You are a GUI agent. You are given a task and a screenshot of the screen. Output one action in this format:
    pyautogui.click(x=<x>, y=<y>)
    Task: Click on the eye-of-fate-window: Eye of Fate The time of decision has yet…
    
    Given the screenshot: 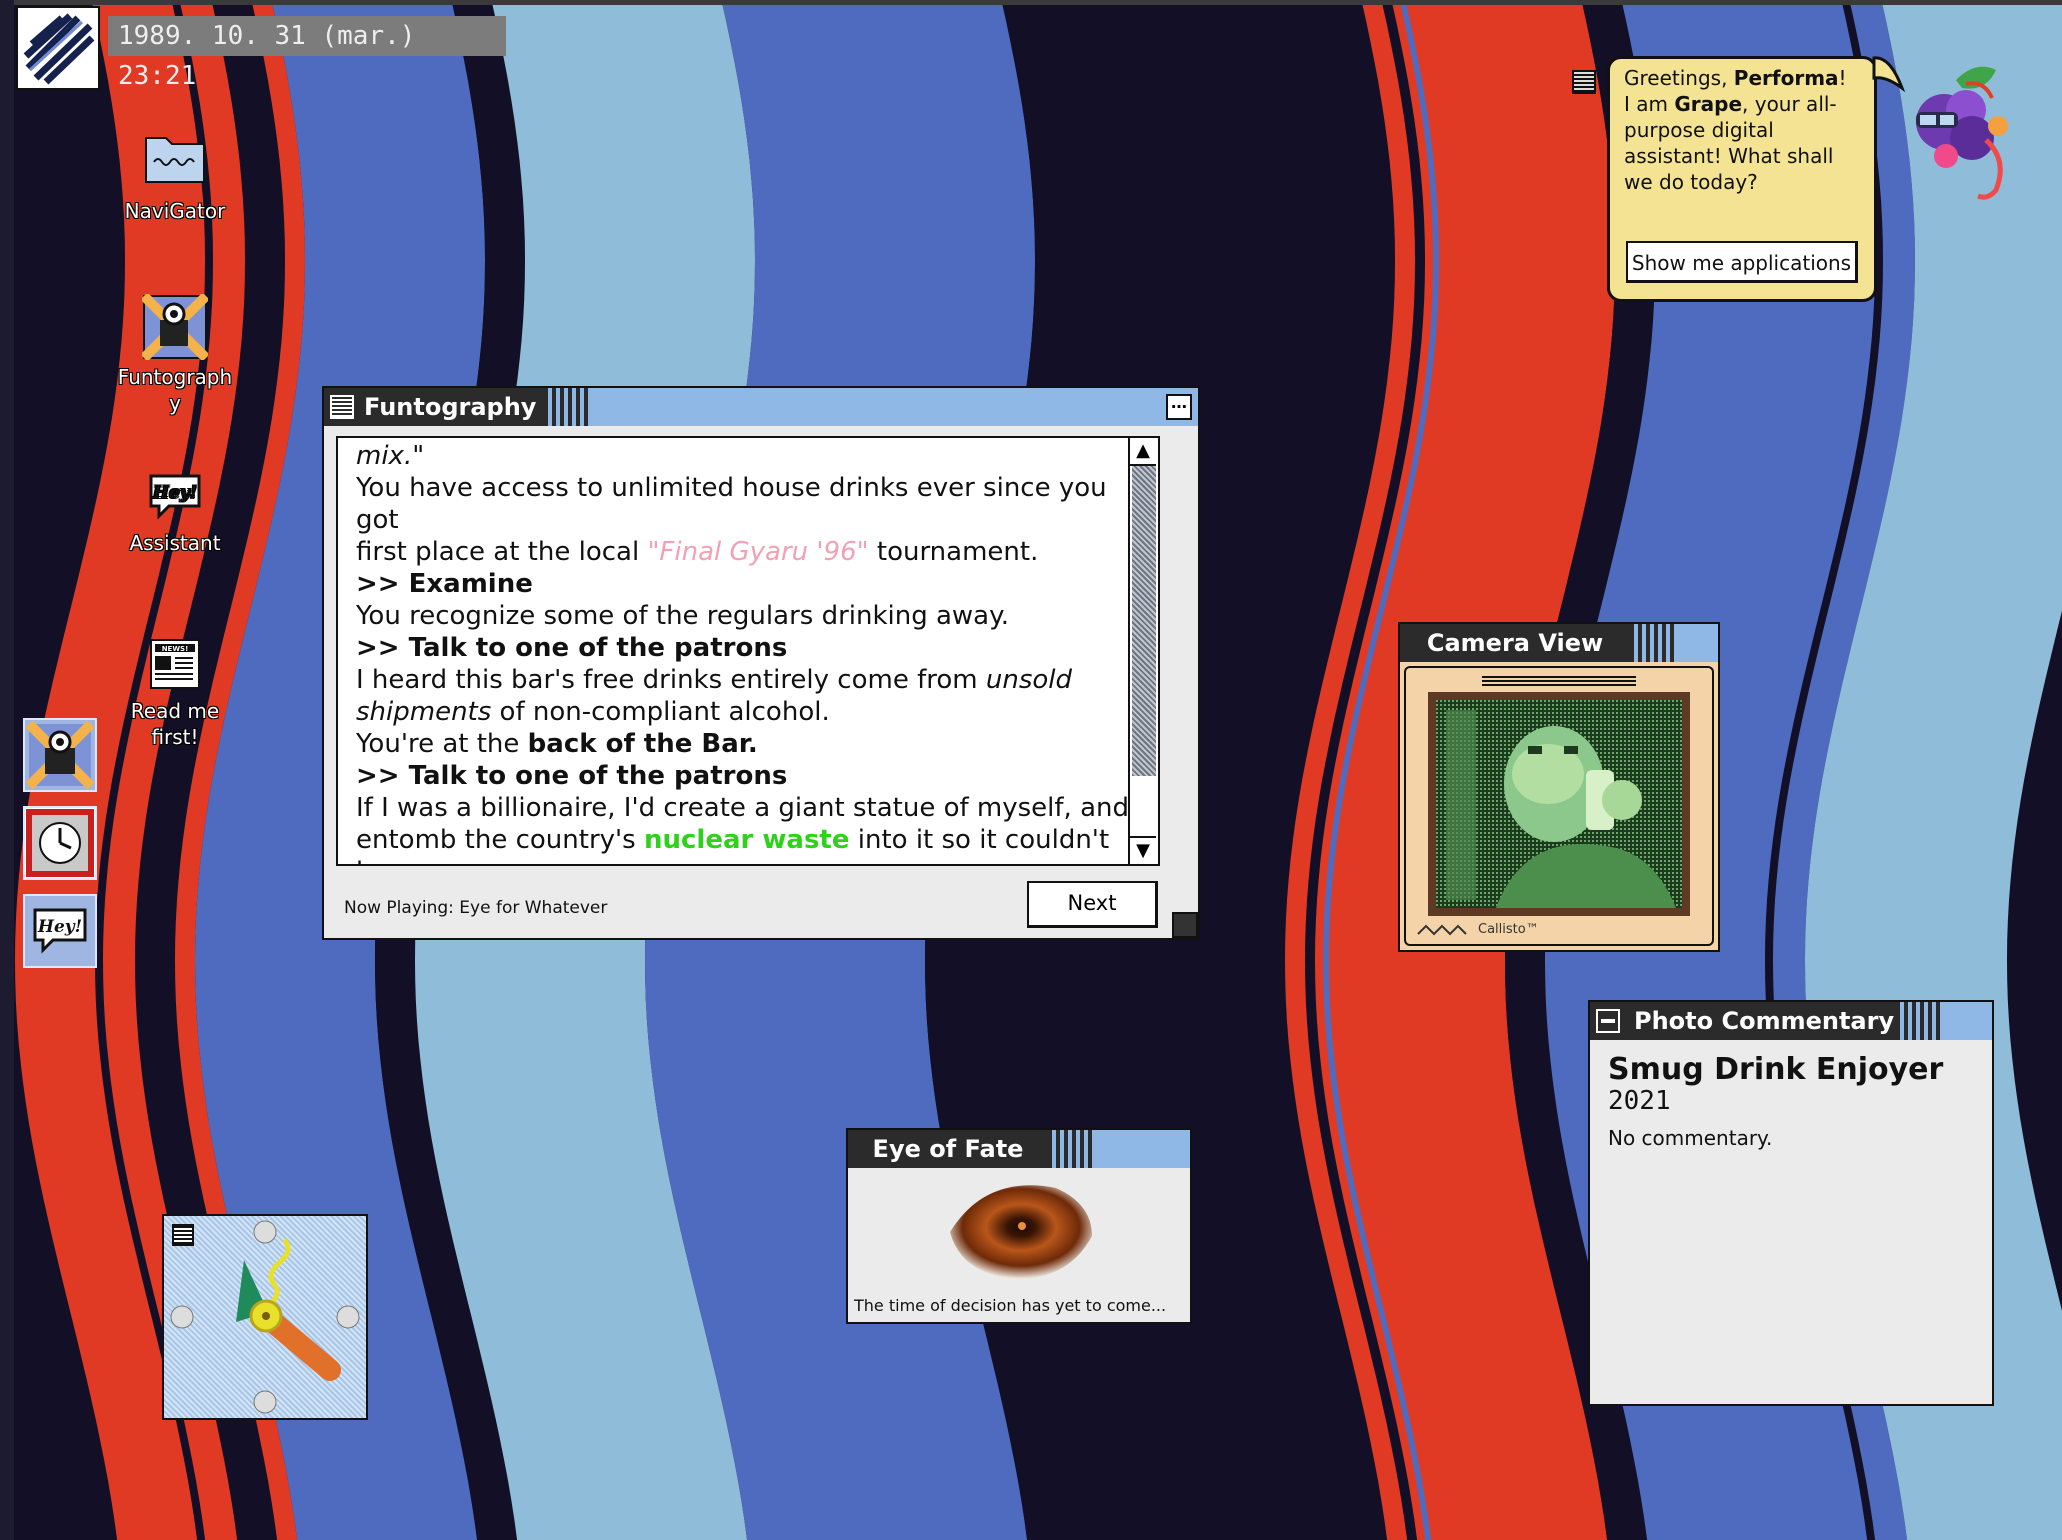 What is the action you would take?
    pyautogui.click(x=1019, y=1226)
    